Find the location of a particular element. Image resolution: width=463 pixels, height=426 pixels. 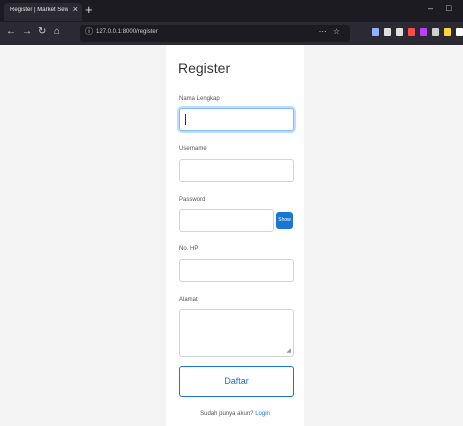

browser-tab: Register | Market Sewa × is located at coordinates (43, 12).